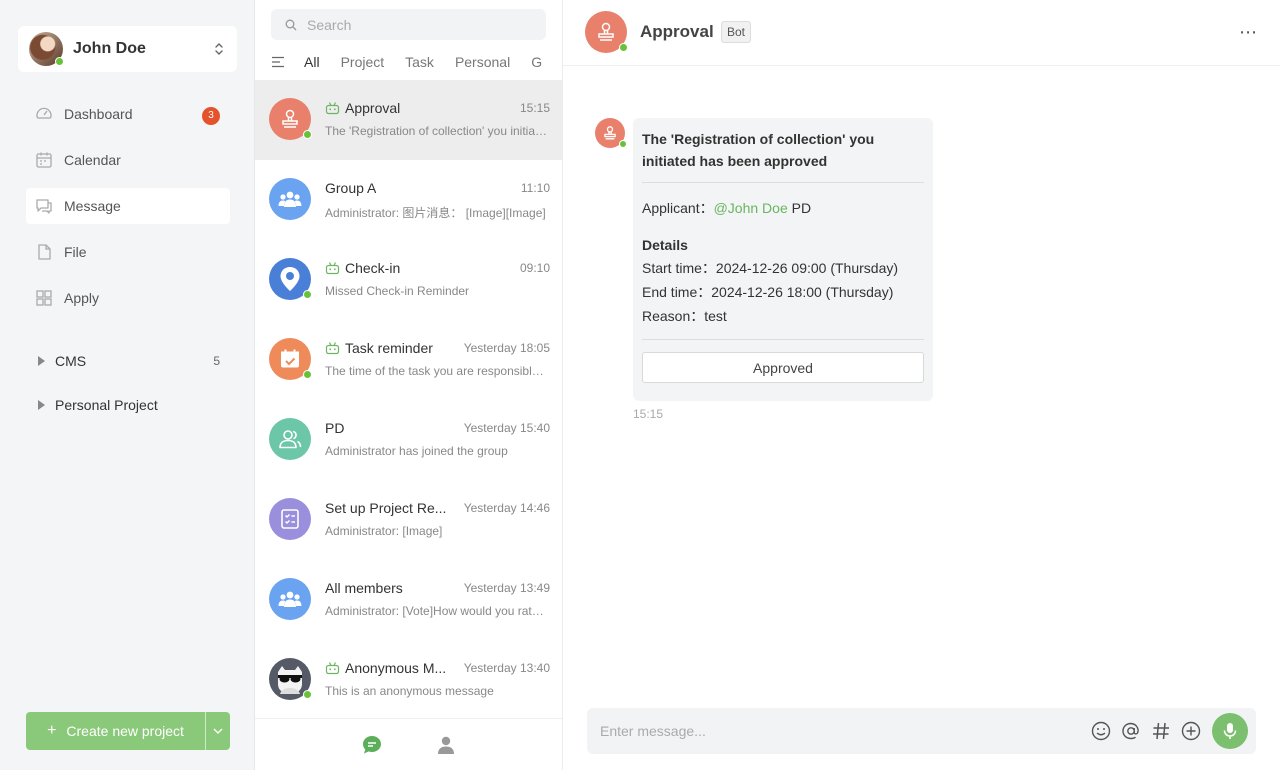 This screenshot has height=770, width=1280. What do you see at coordinates (677, 31) in the screenshot?
I see `chat-title: Approval` at bounding box center [677, 31].